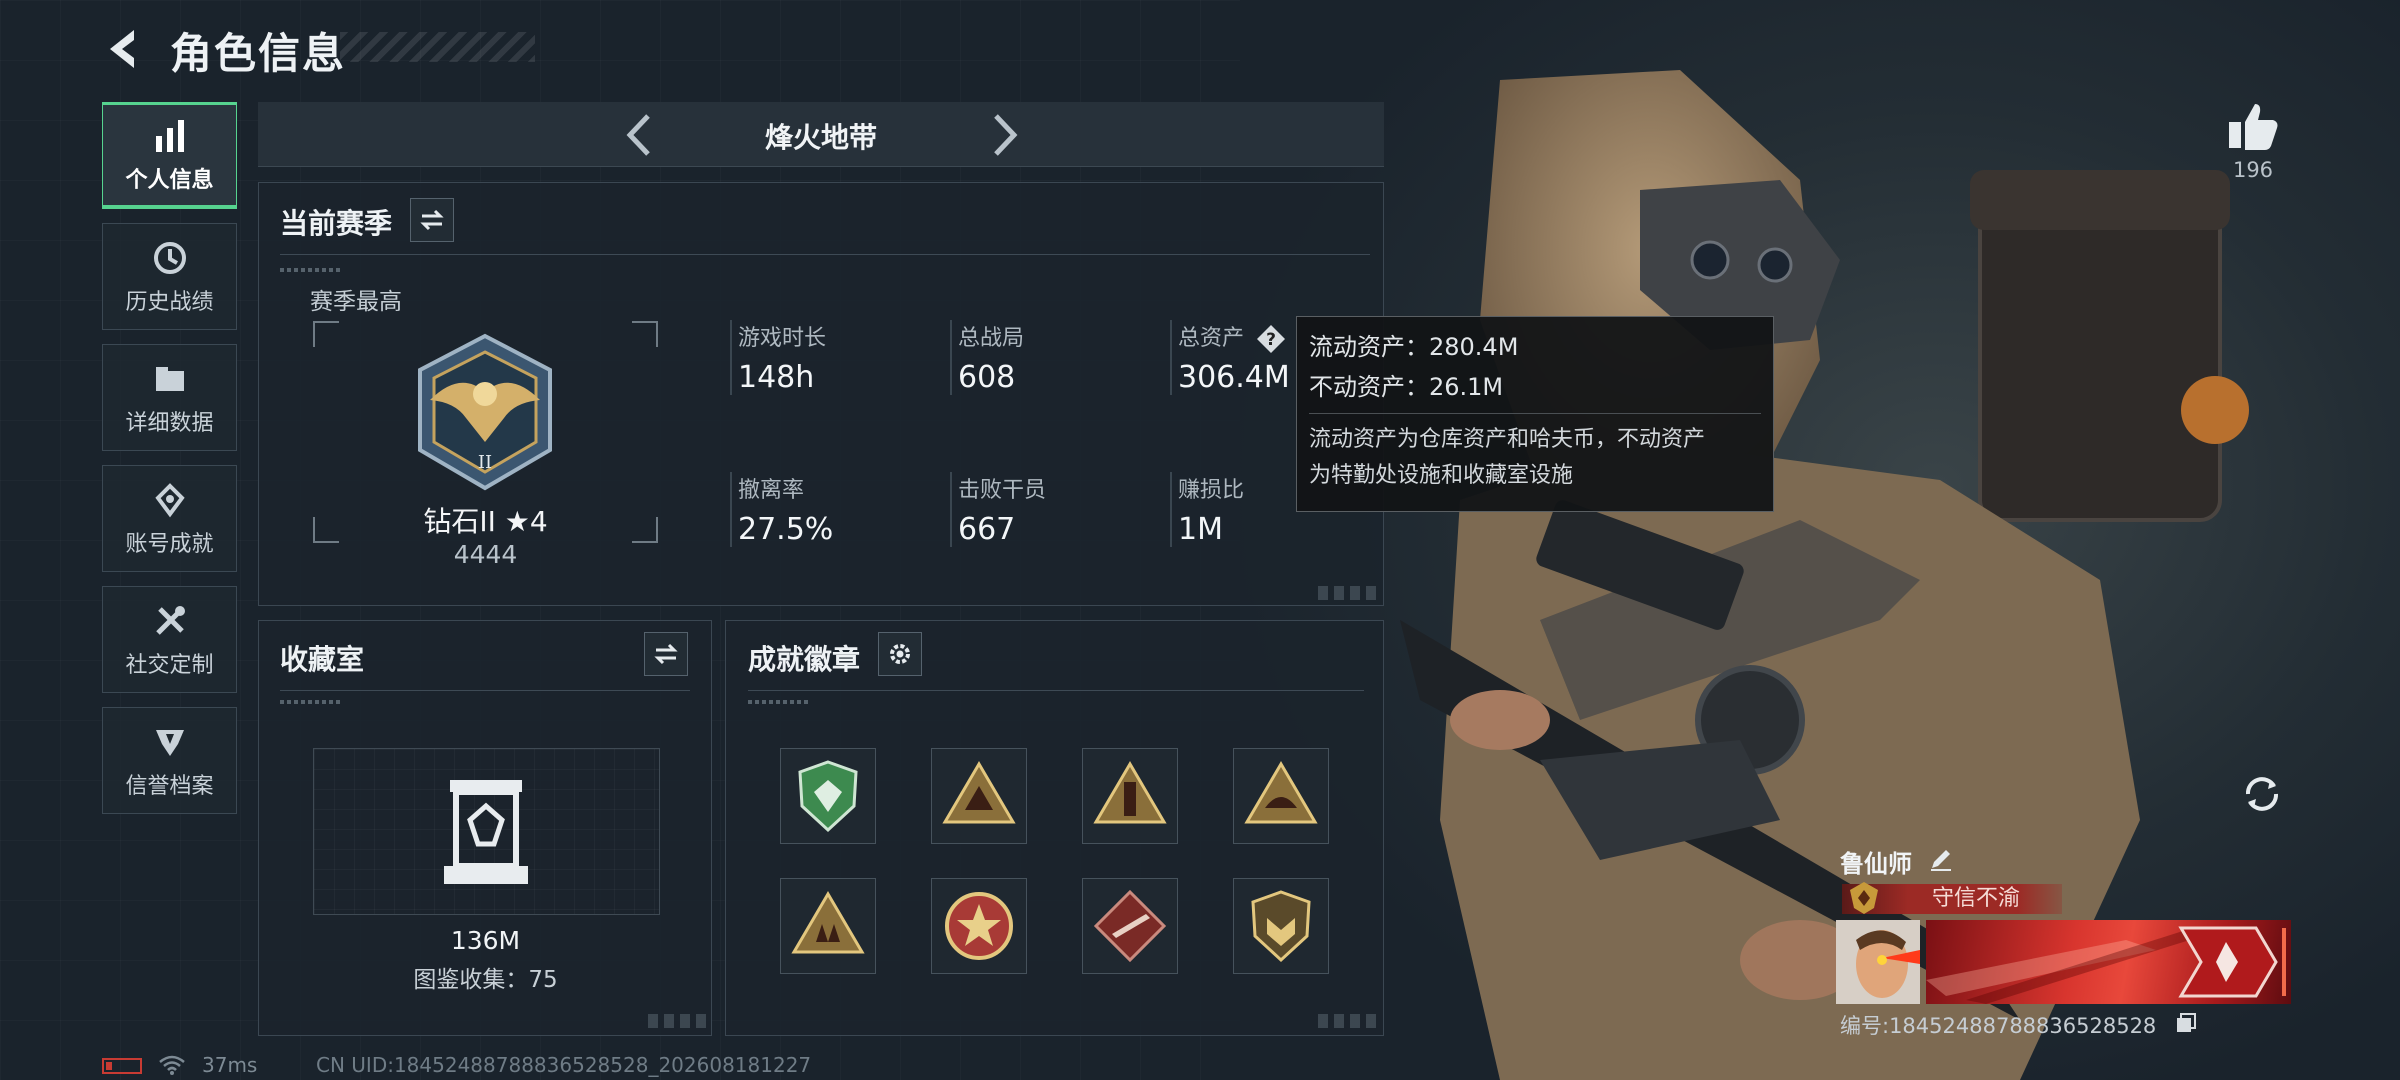 The height and width of the screenshot is (1080, 2400). Describe the element at coordinates (1054, 509) in the screenshot. I see `stat-operators-defeated: 击败干员 667` at that location.